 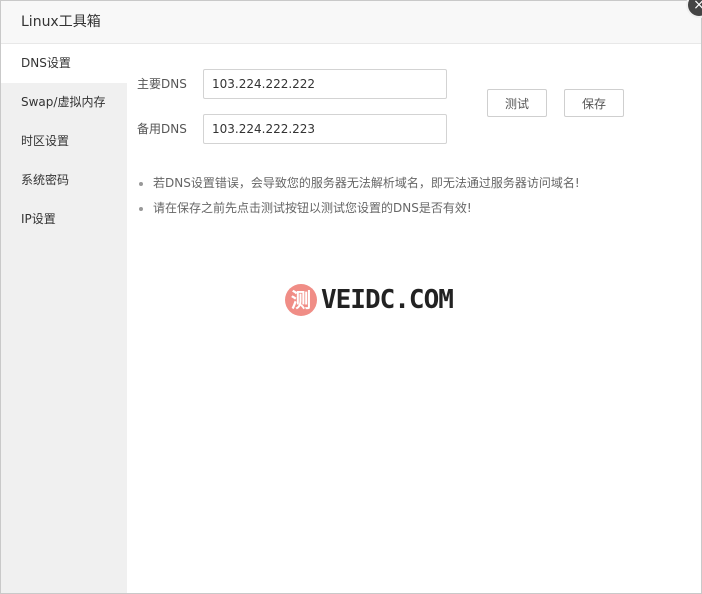 What do you see at coordinates (325, 129) in the screenshot?
I see `secondary-dns-input` at bounding box center [325, 129].